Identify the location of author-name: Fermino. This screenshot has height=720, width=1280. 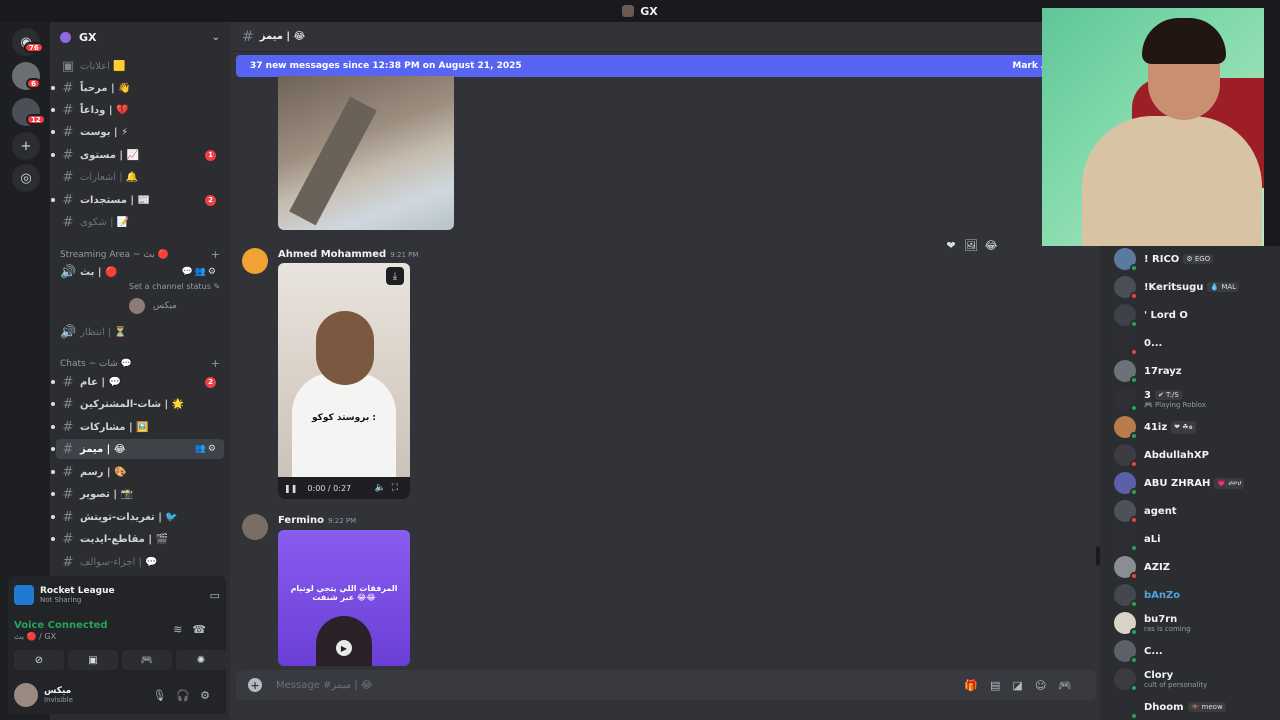
(301, 520).